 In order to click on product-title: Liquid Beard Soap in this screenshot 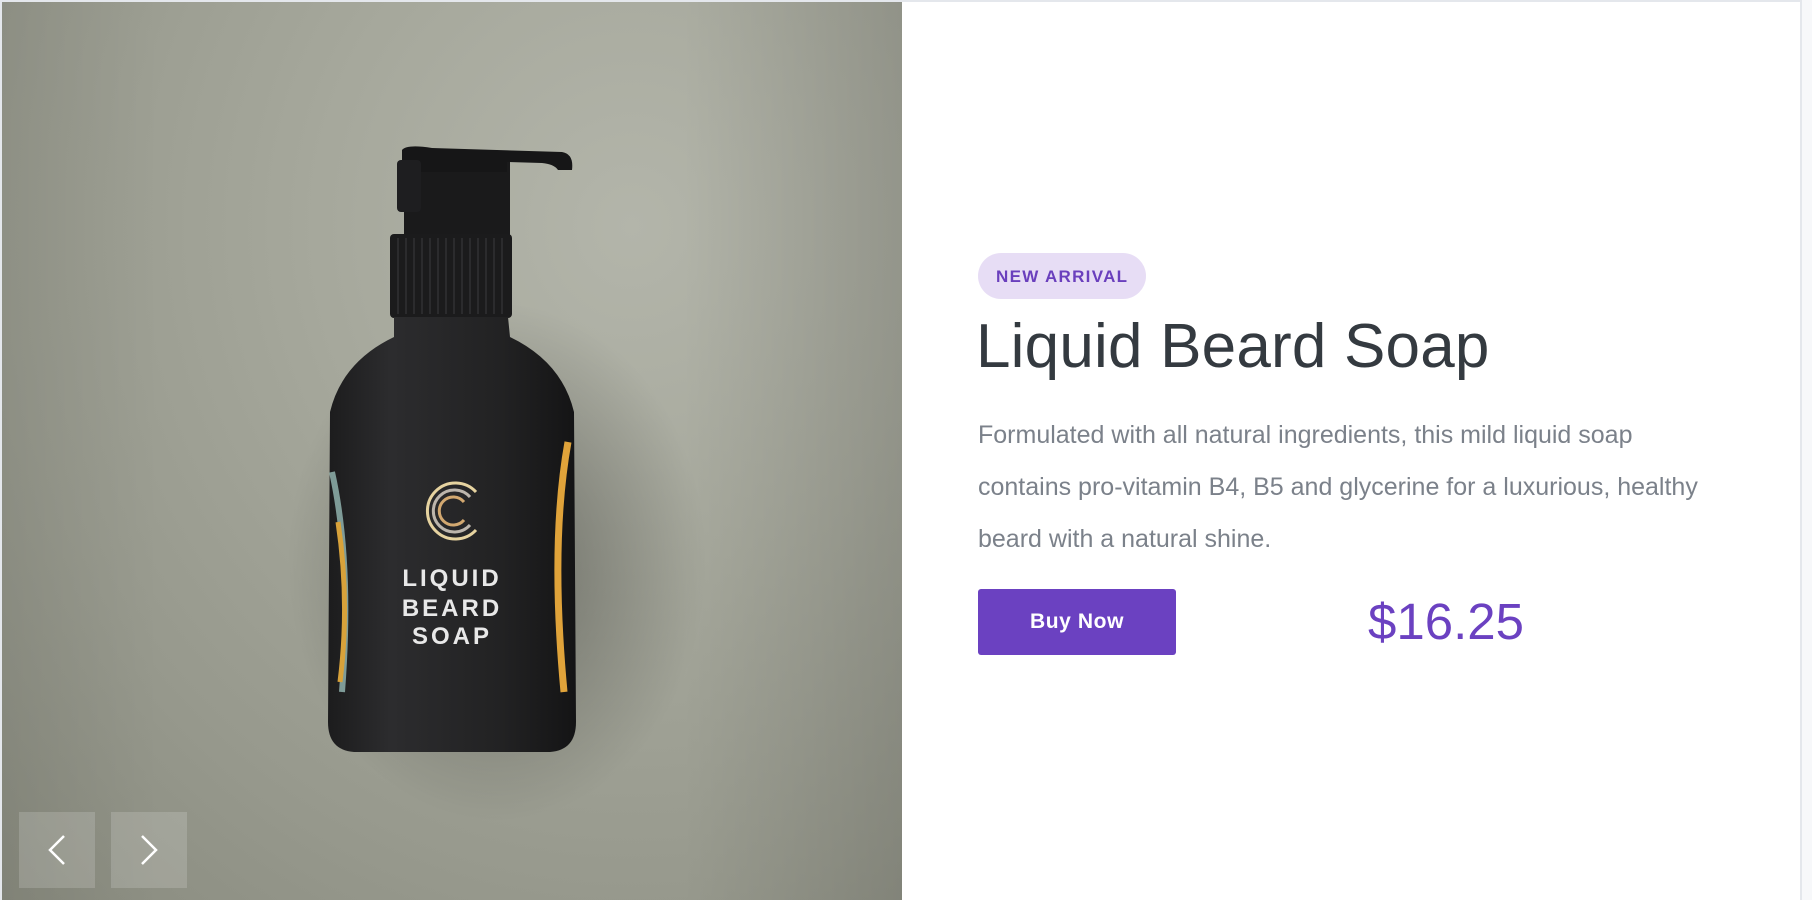, I will do `click(1233, 346)`.